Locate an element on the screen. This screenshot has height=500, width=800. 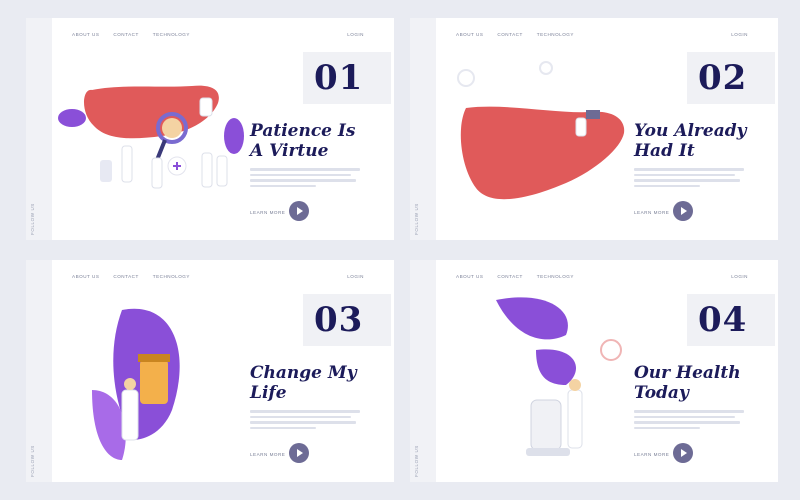
pill-bottle-doctor-illustration is located at coordinates (136, 384).